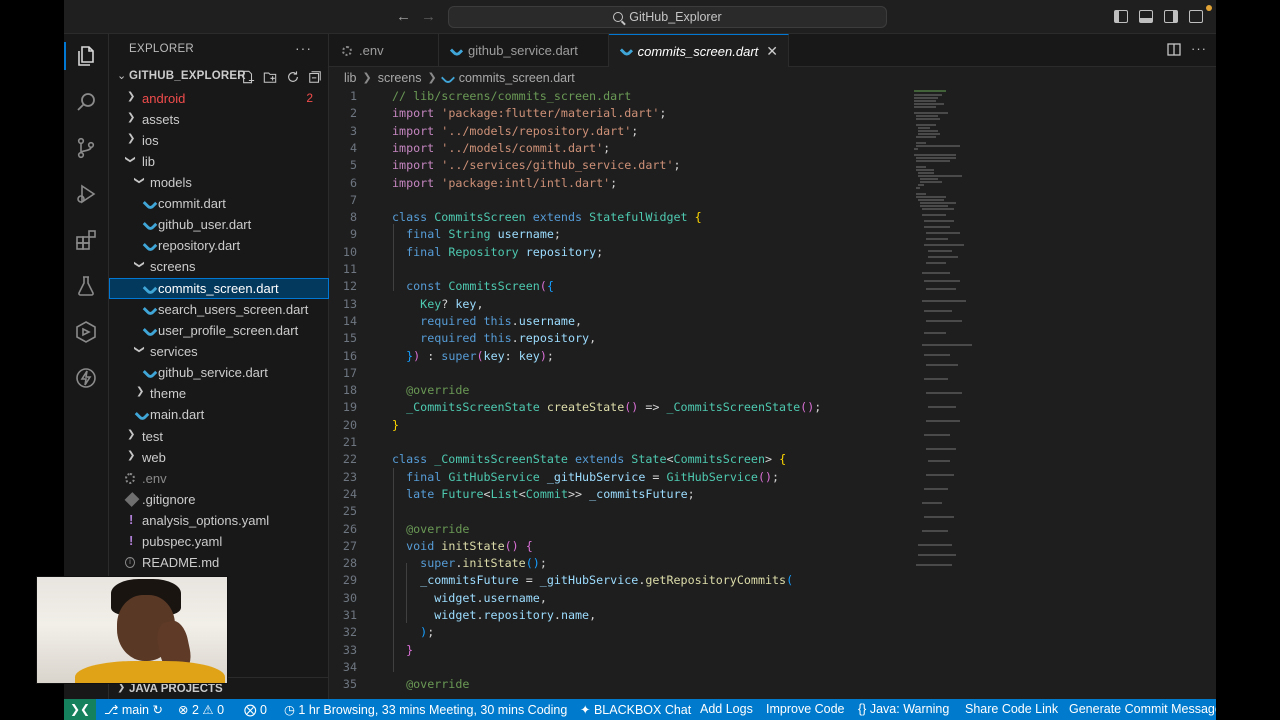  What do you see at coordinates (133, 709) in the screenshot?
I see `branch-indicator: ⎇ main ↻` at bounding box center [133, 709].